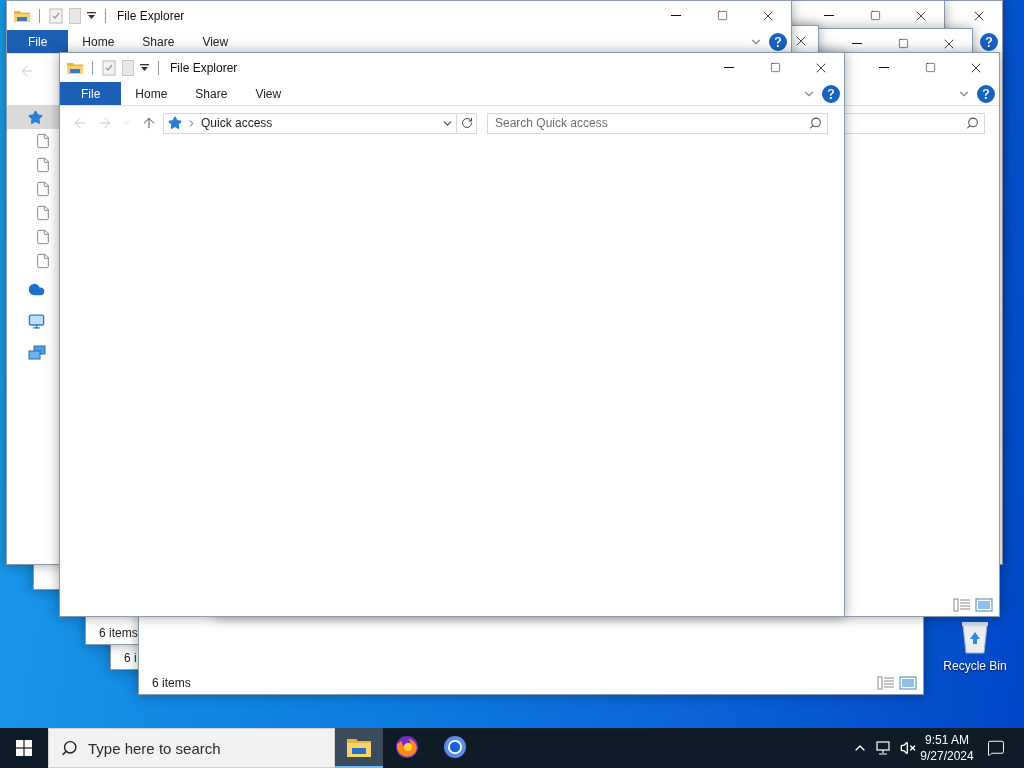  I want to click on taskbar-search-field: Type here to search, so click(191, 748).